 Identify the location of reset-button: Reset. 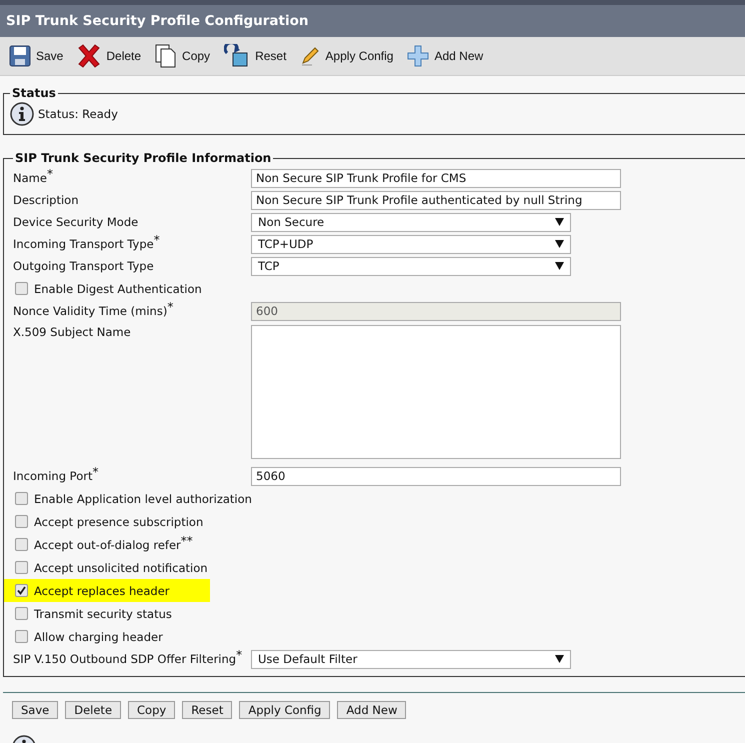
(255, 56).